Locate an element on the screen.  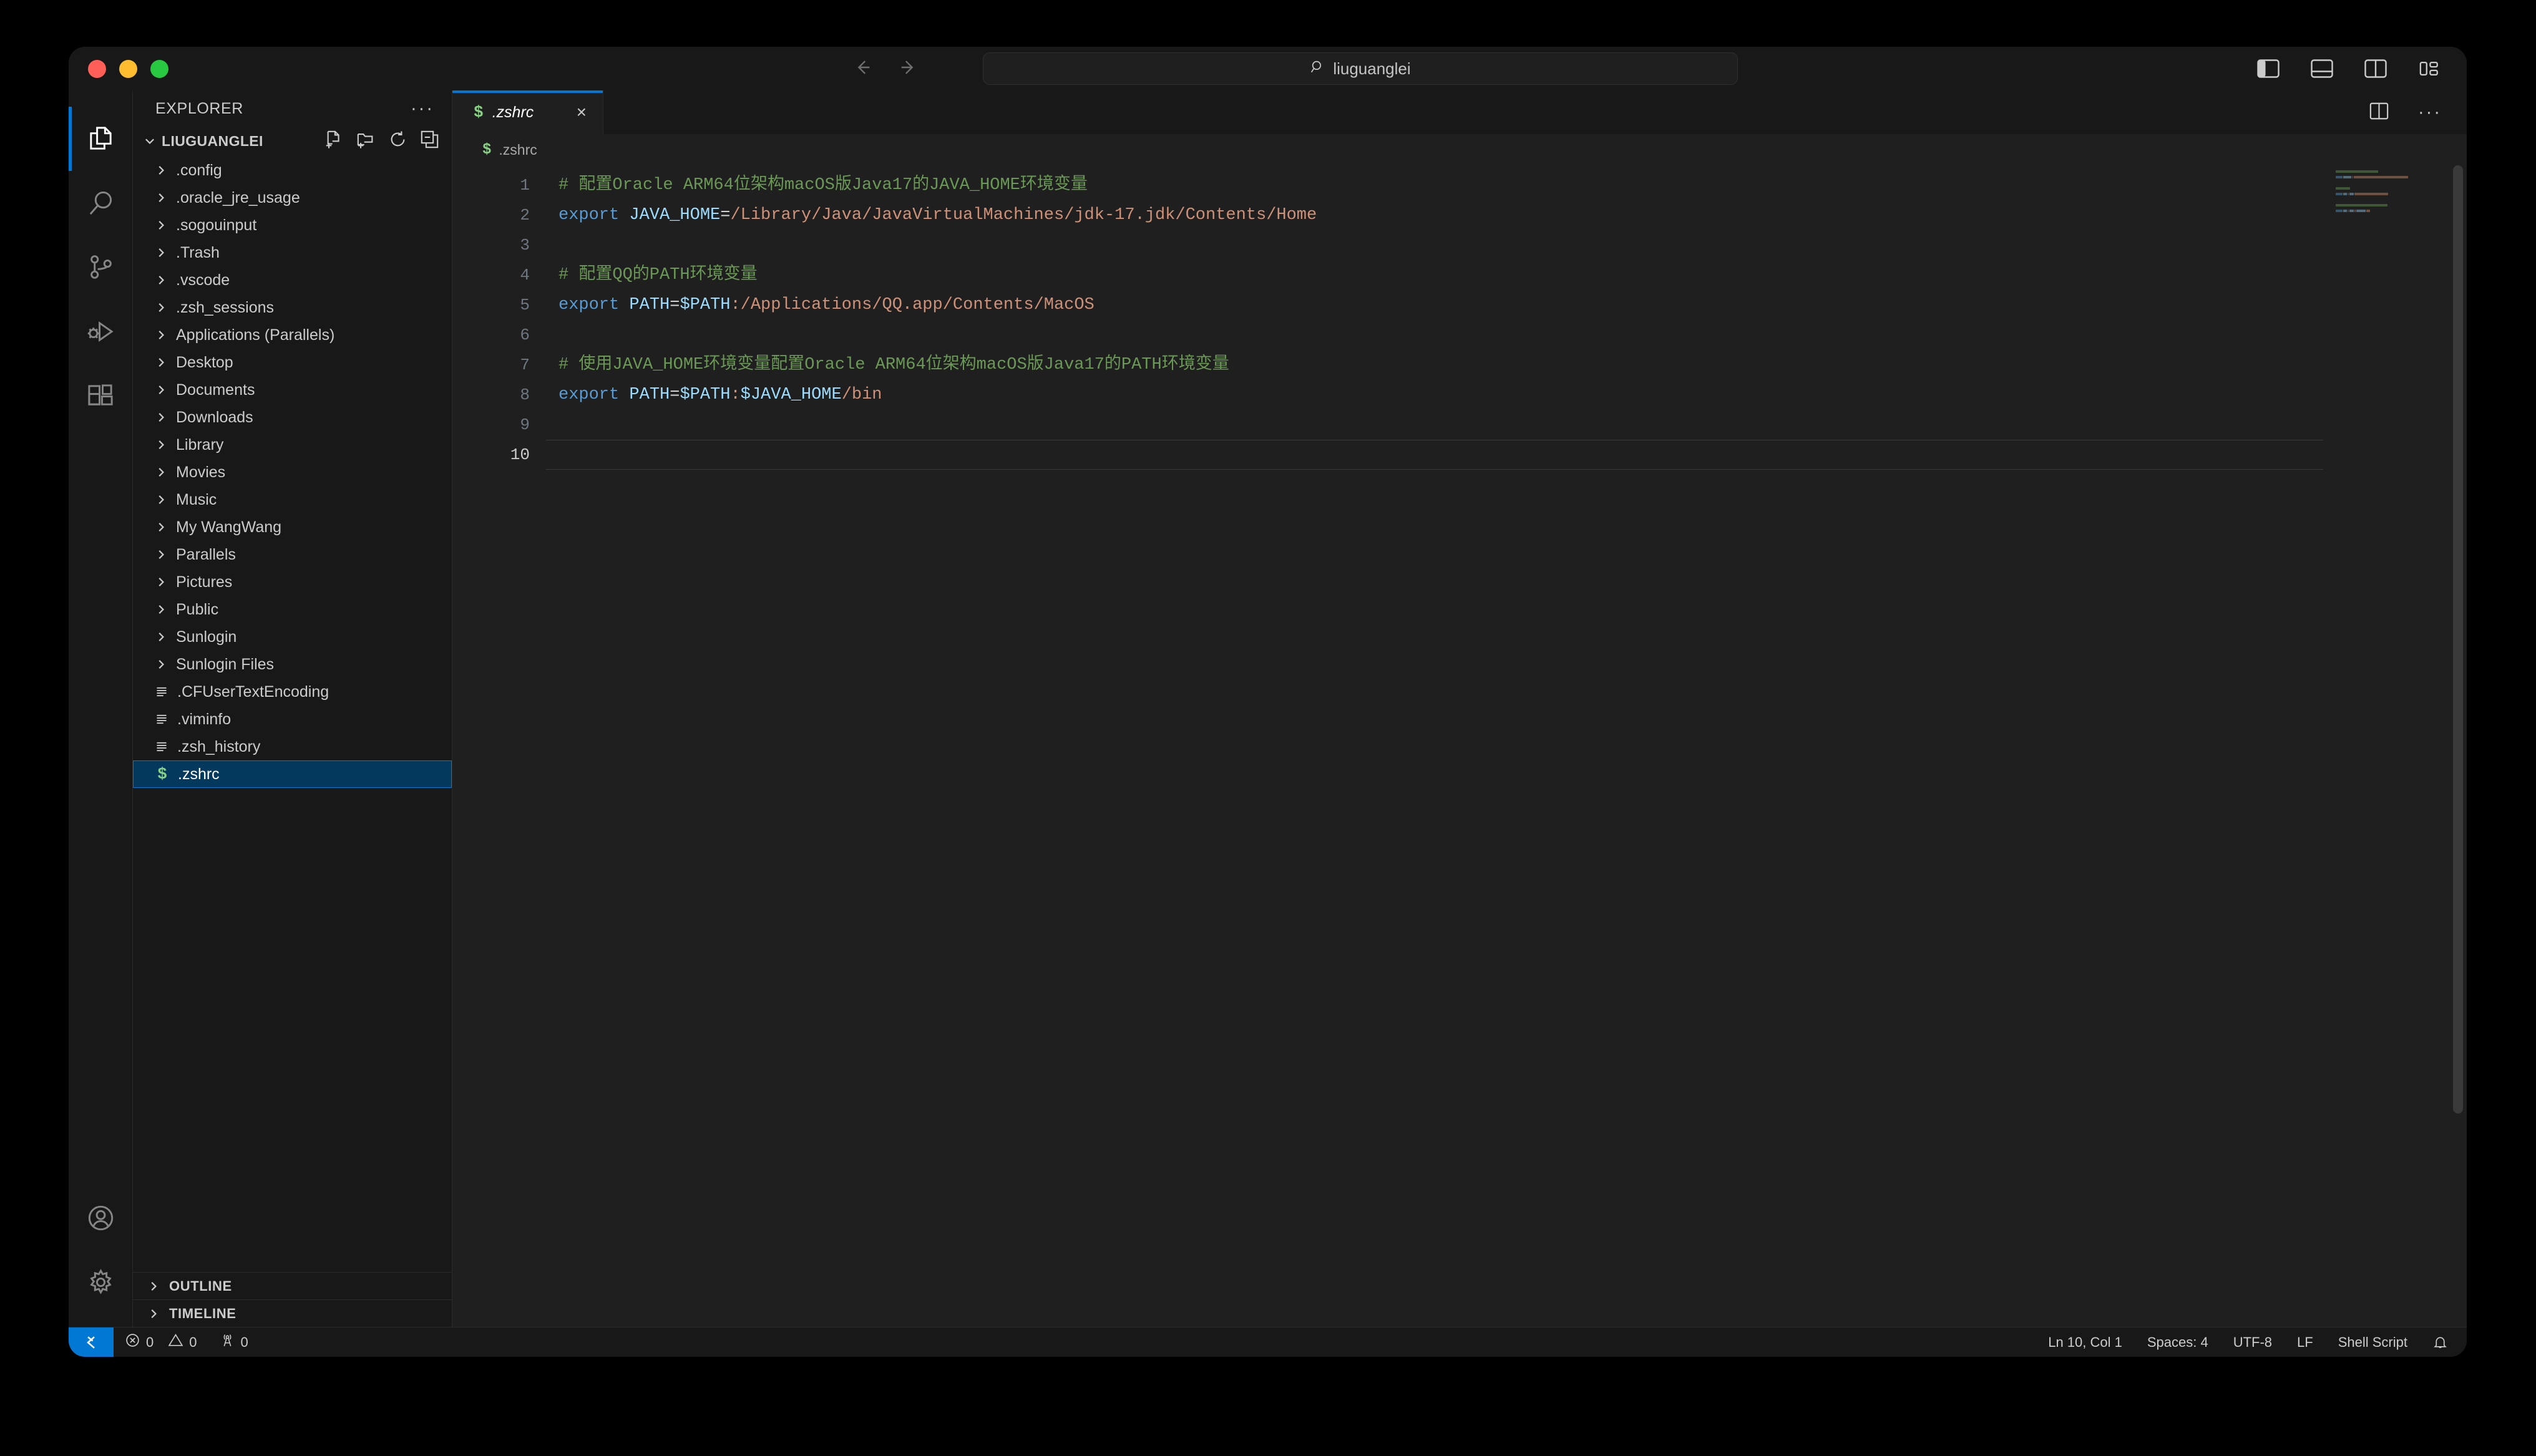
collapse-all-icon is located at coordinates (429, 141).